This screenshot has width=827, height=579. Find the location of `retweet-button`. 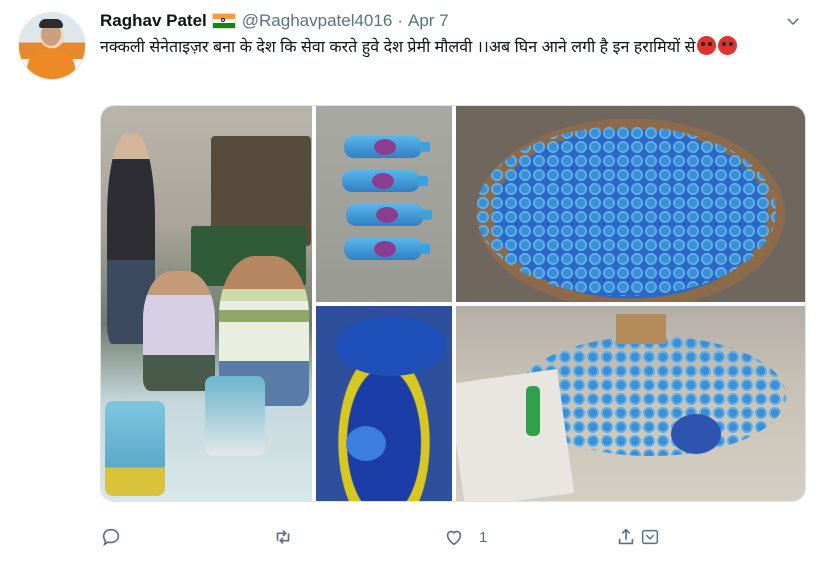

retweet-button is located at coordinates (283, 537).